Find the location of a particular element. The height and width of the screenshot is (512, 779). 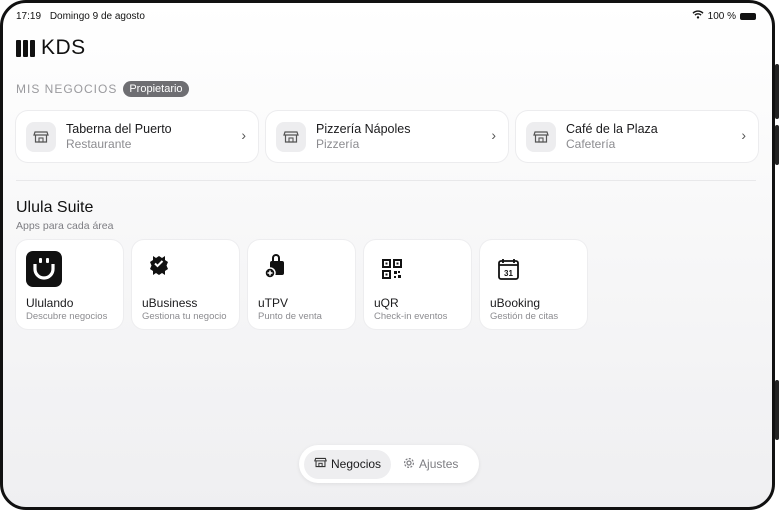

tab-ajustes: Ajustes is located at coordinates (430, 464).